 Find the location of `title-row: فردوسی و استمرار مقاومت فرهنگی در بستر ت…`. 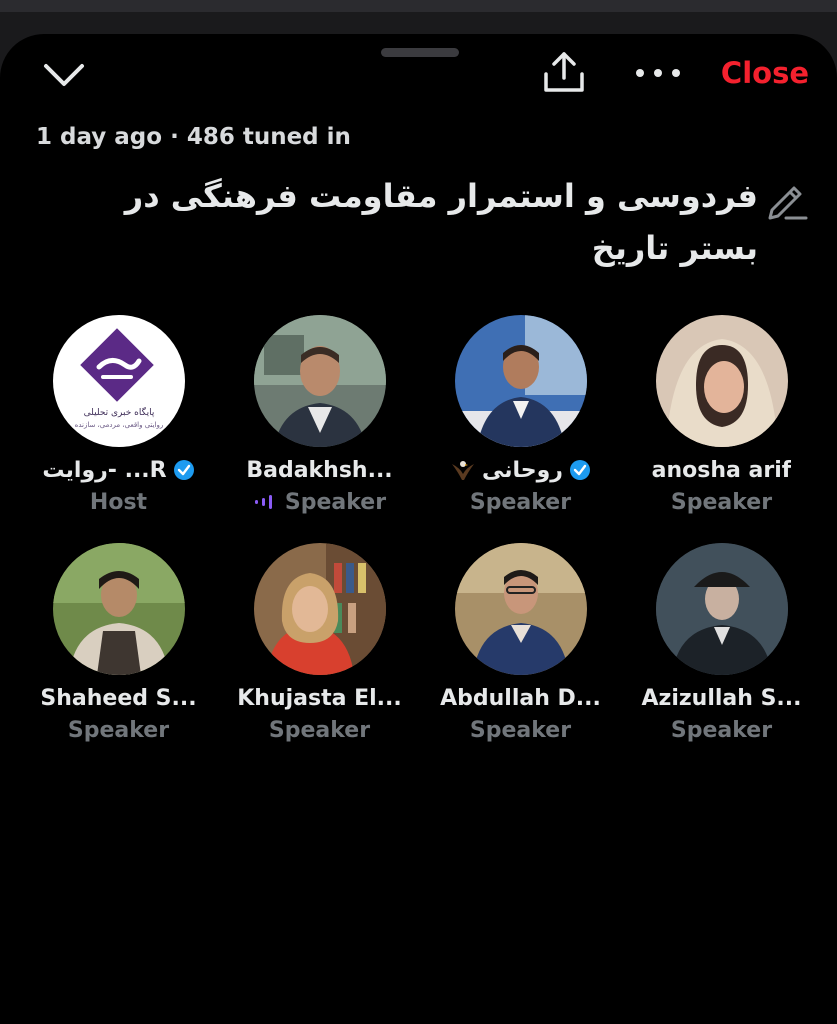

title-row: فردوسی و استمرار مقاومت فرهنگی در بستر ت… is located at coordinates (435, 222).